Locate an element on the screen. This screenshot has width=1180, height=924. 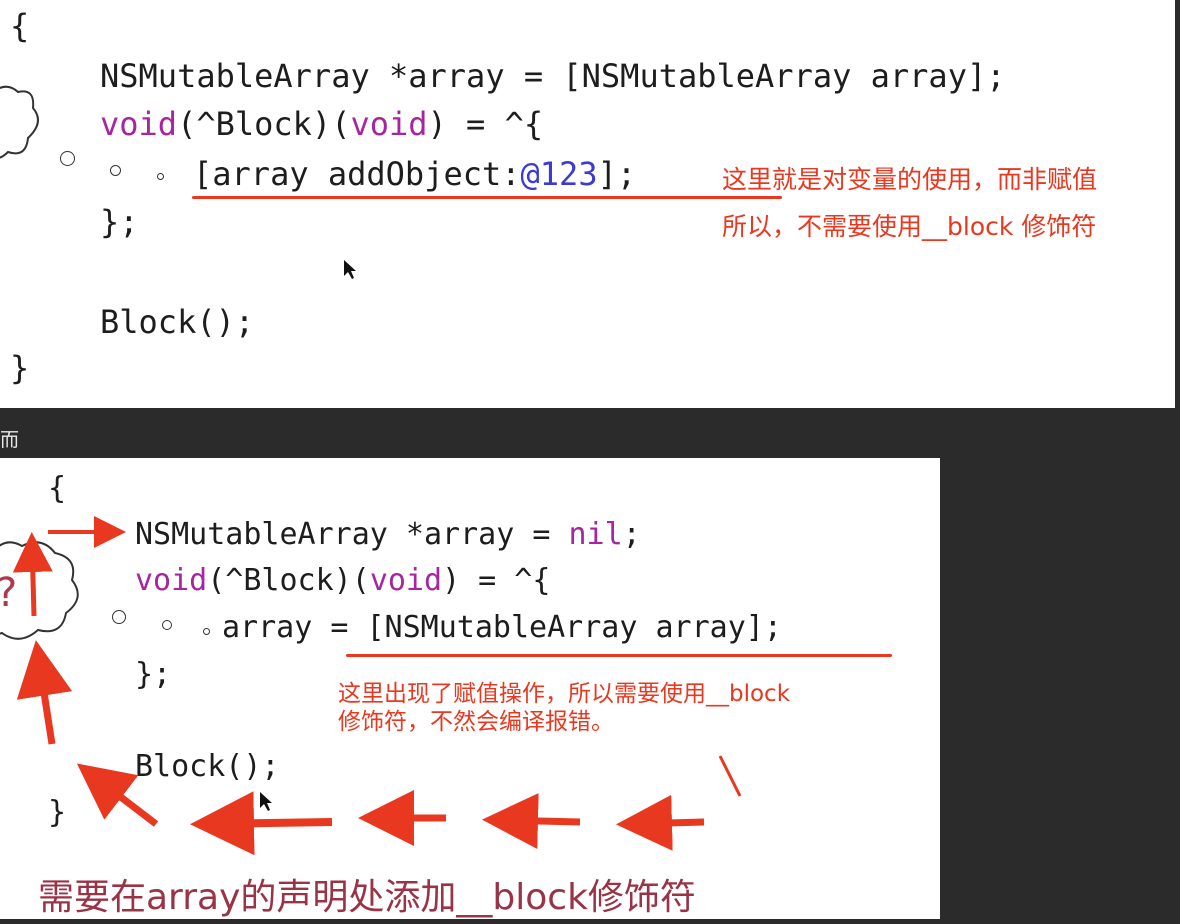
number-literal: @123 is located at coordinates (559, 174).